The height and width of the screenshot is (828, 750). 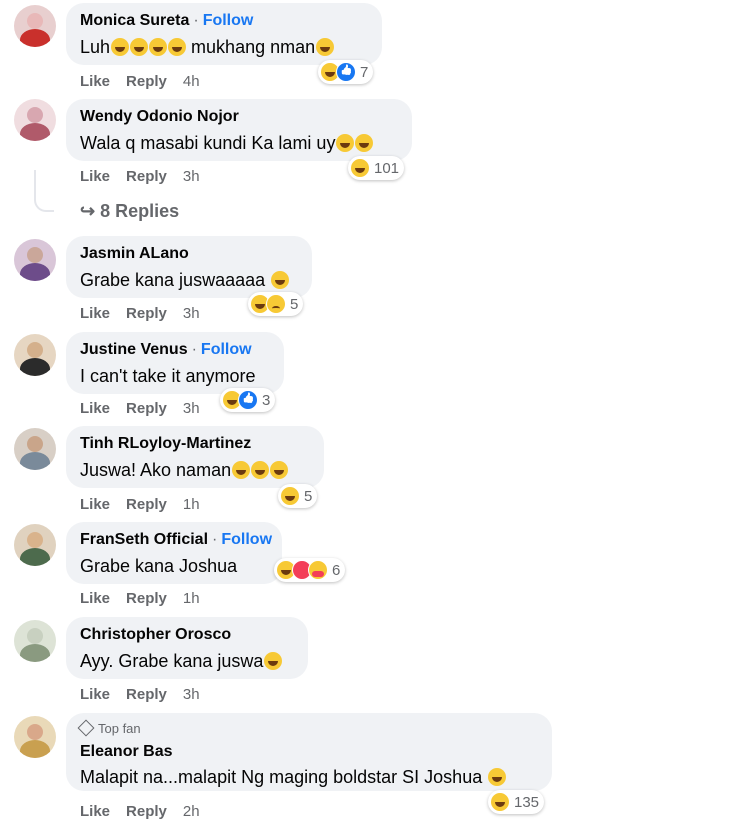 I want to click on comment-text-start: I can't take it anymore, so click(x=168, y=376).